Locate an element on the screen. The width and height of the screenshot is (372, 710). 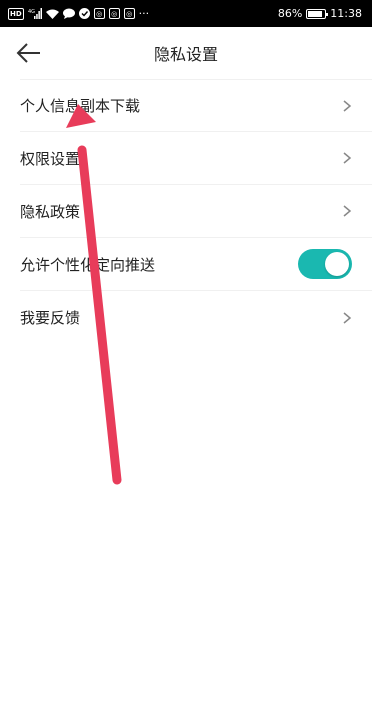
row-label: 允许个性化定向推送 is located at coordinates (88, 264).